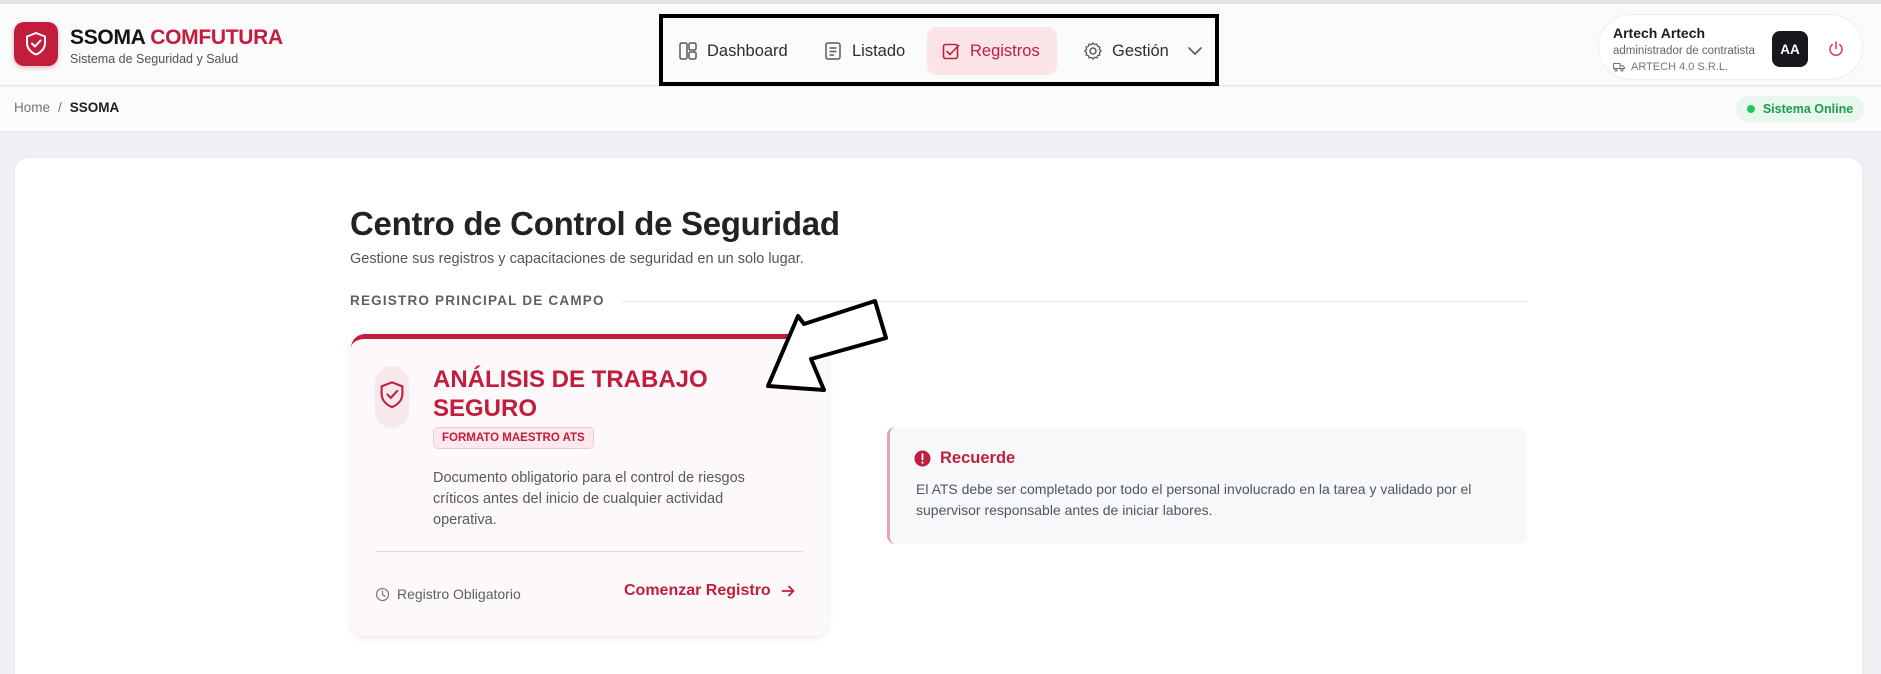 Image resolution: width=1881 pixels, height=674 pixels. What do you see at coordinates (382, 594) in the screenshot?
I see `clock-icon` at bounding box center [382, 594].